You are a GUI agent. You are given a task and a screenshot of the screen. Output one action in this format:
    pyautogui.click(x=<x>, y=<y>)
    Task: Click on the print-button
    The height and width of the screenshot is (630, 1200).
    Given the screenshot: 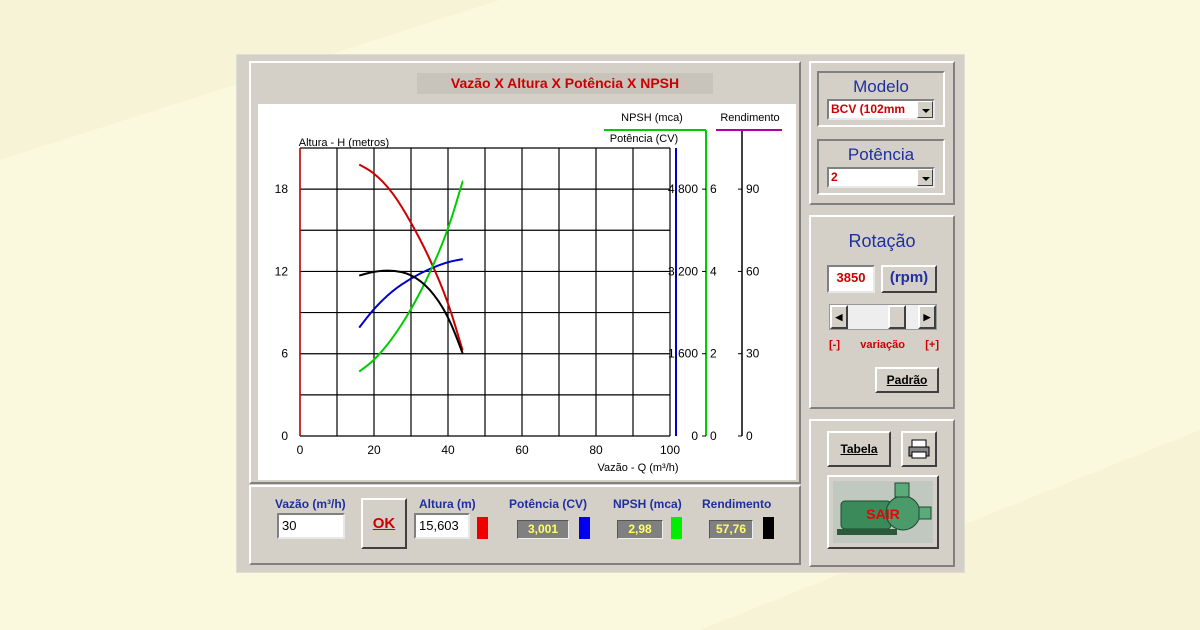 What is the action you would take?
    pyautogui.click(x=919, y=449)
    